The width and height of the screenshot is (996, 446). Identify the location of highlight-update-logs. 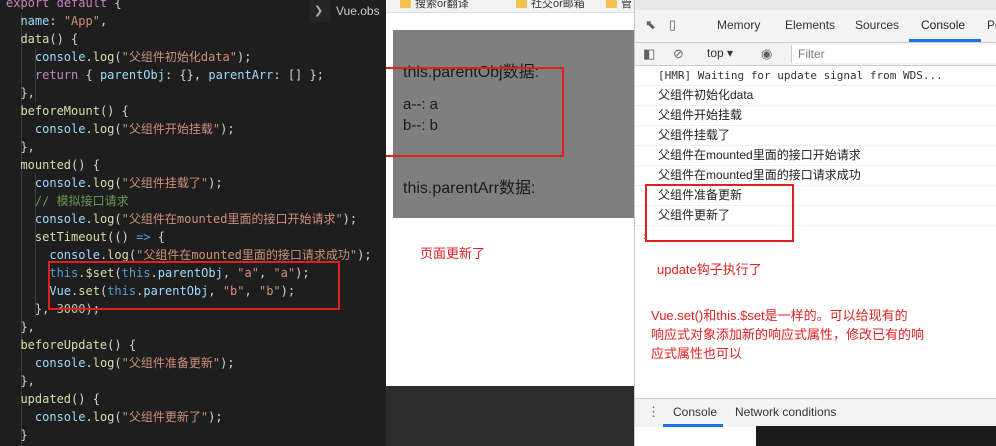
(719, 213).